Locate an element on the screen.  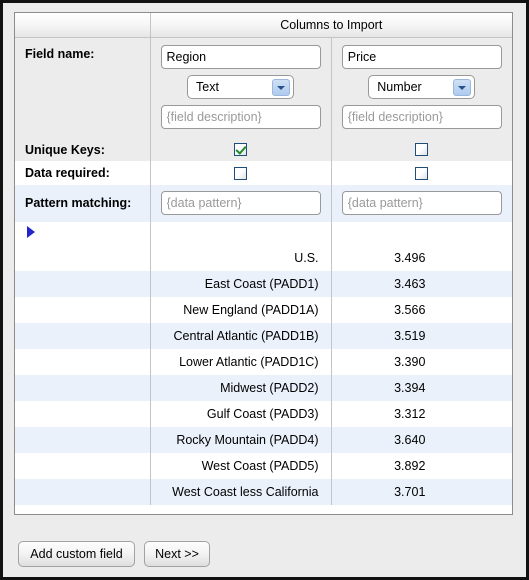
unique-keys-label: Unique Keys: is located at coordinates (83, 150).